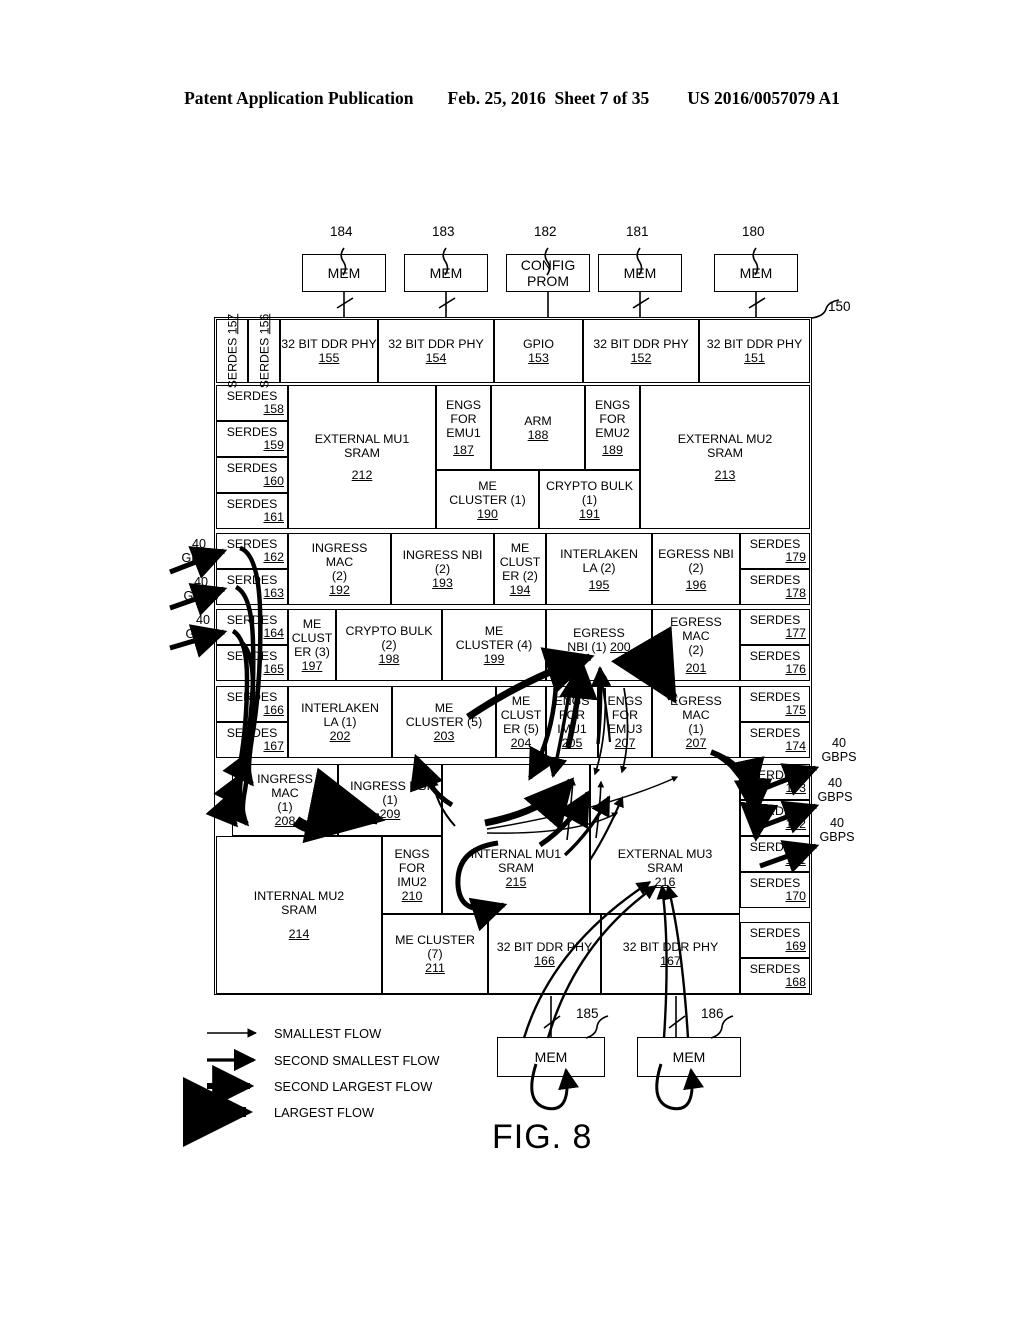 Image resolution: width=1024 pixels, height=1320 pixels. Describe the element at coordinates (444, 722) in the screenshot. I see `block-me-cluster-5-203: ME CLUSTER (5) 203` at that location.